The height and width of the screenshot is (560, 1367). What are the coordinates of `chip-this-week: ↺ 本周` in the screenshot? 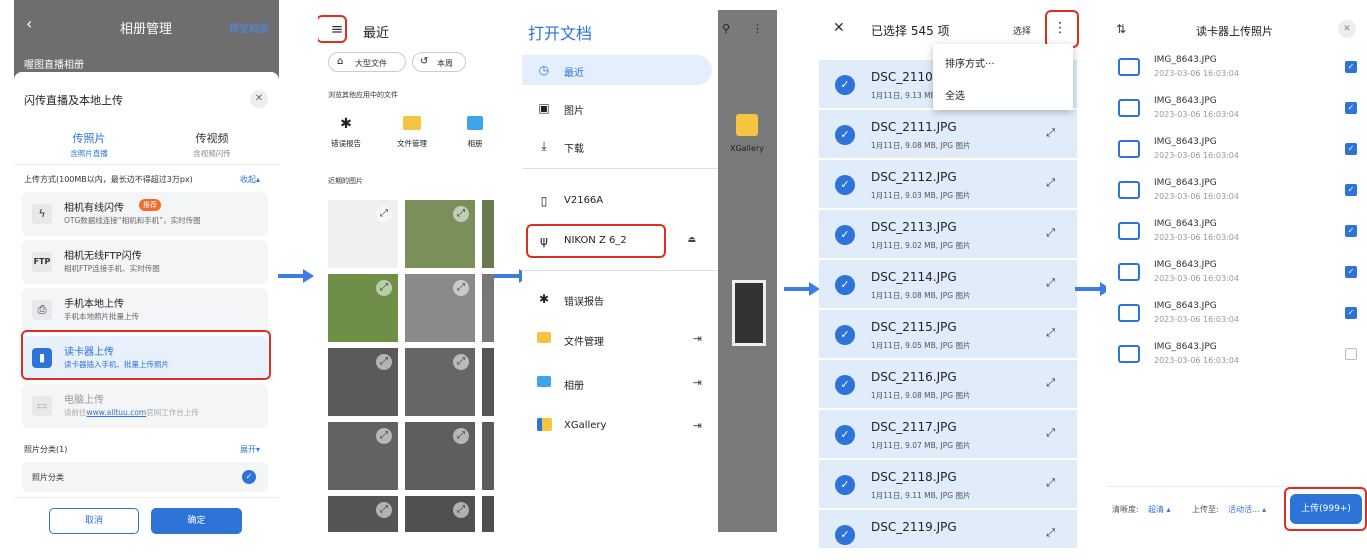 It's located at (439, 62).